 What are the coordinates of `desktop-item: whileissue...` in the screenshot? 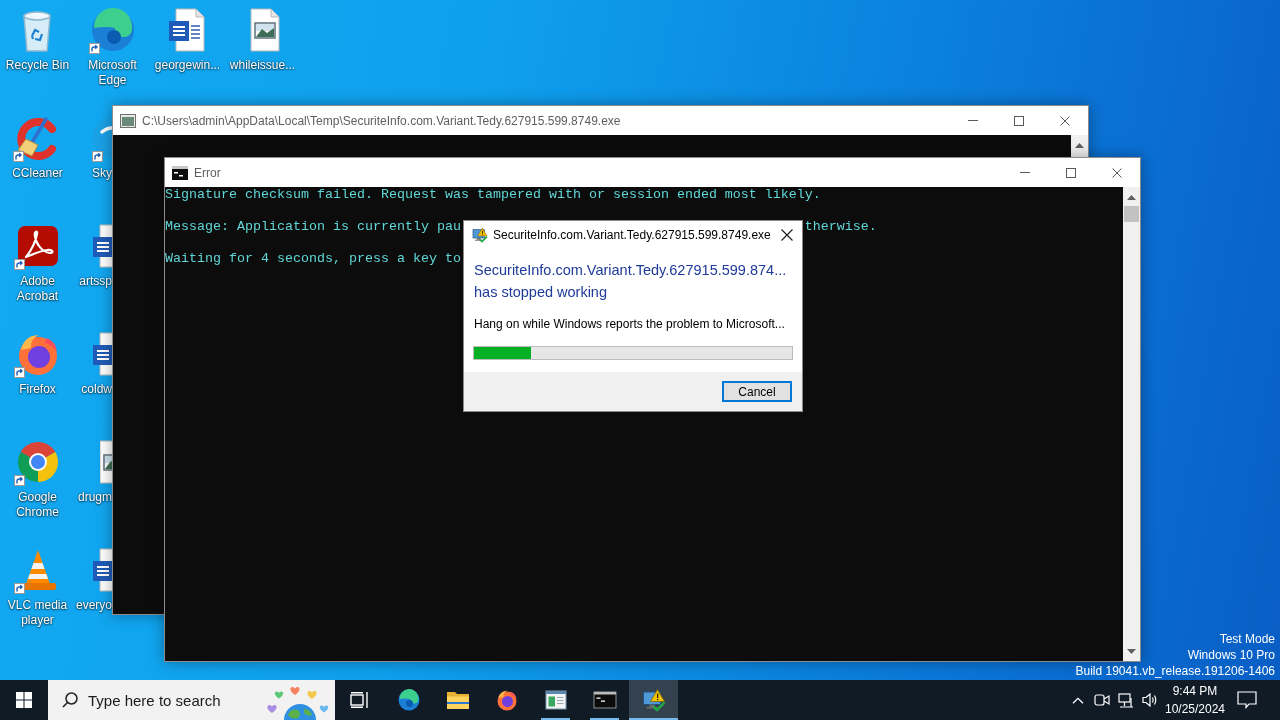 It's located at (262, 36).